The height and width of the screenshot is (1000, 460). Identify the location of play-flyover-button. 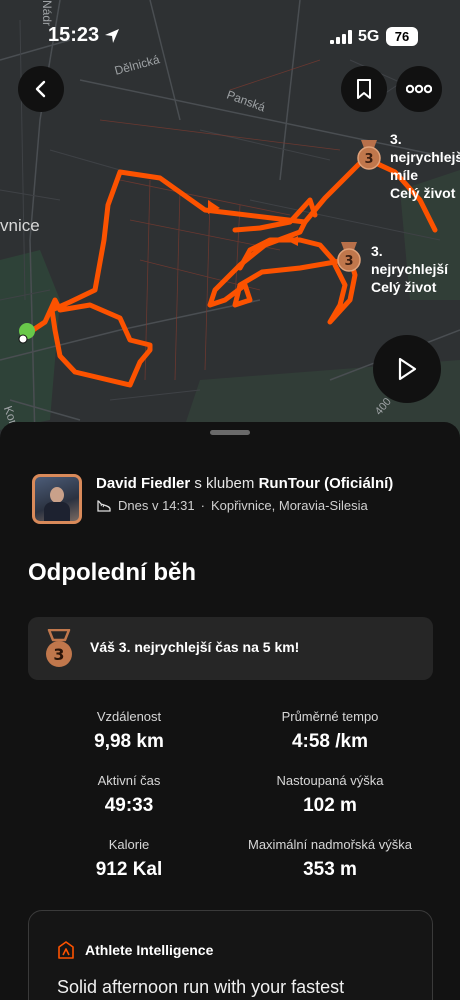
(407, 369).